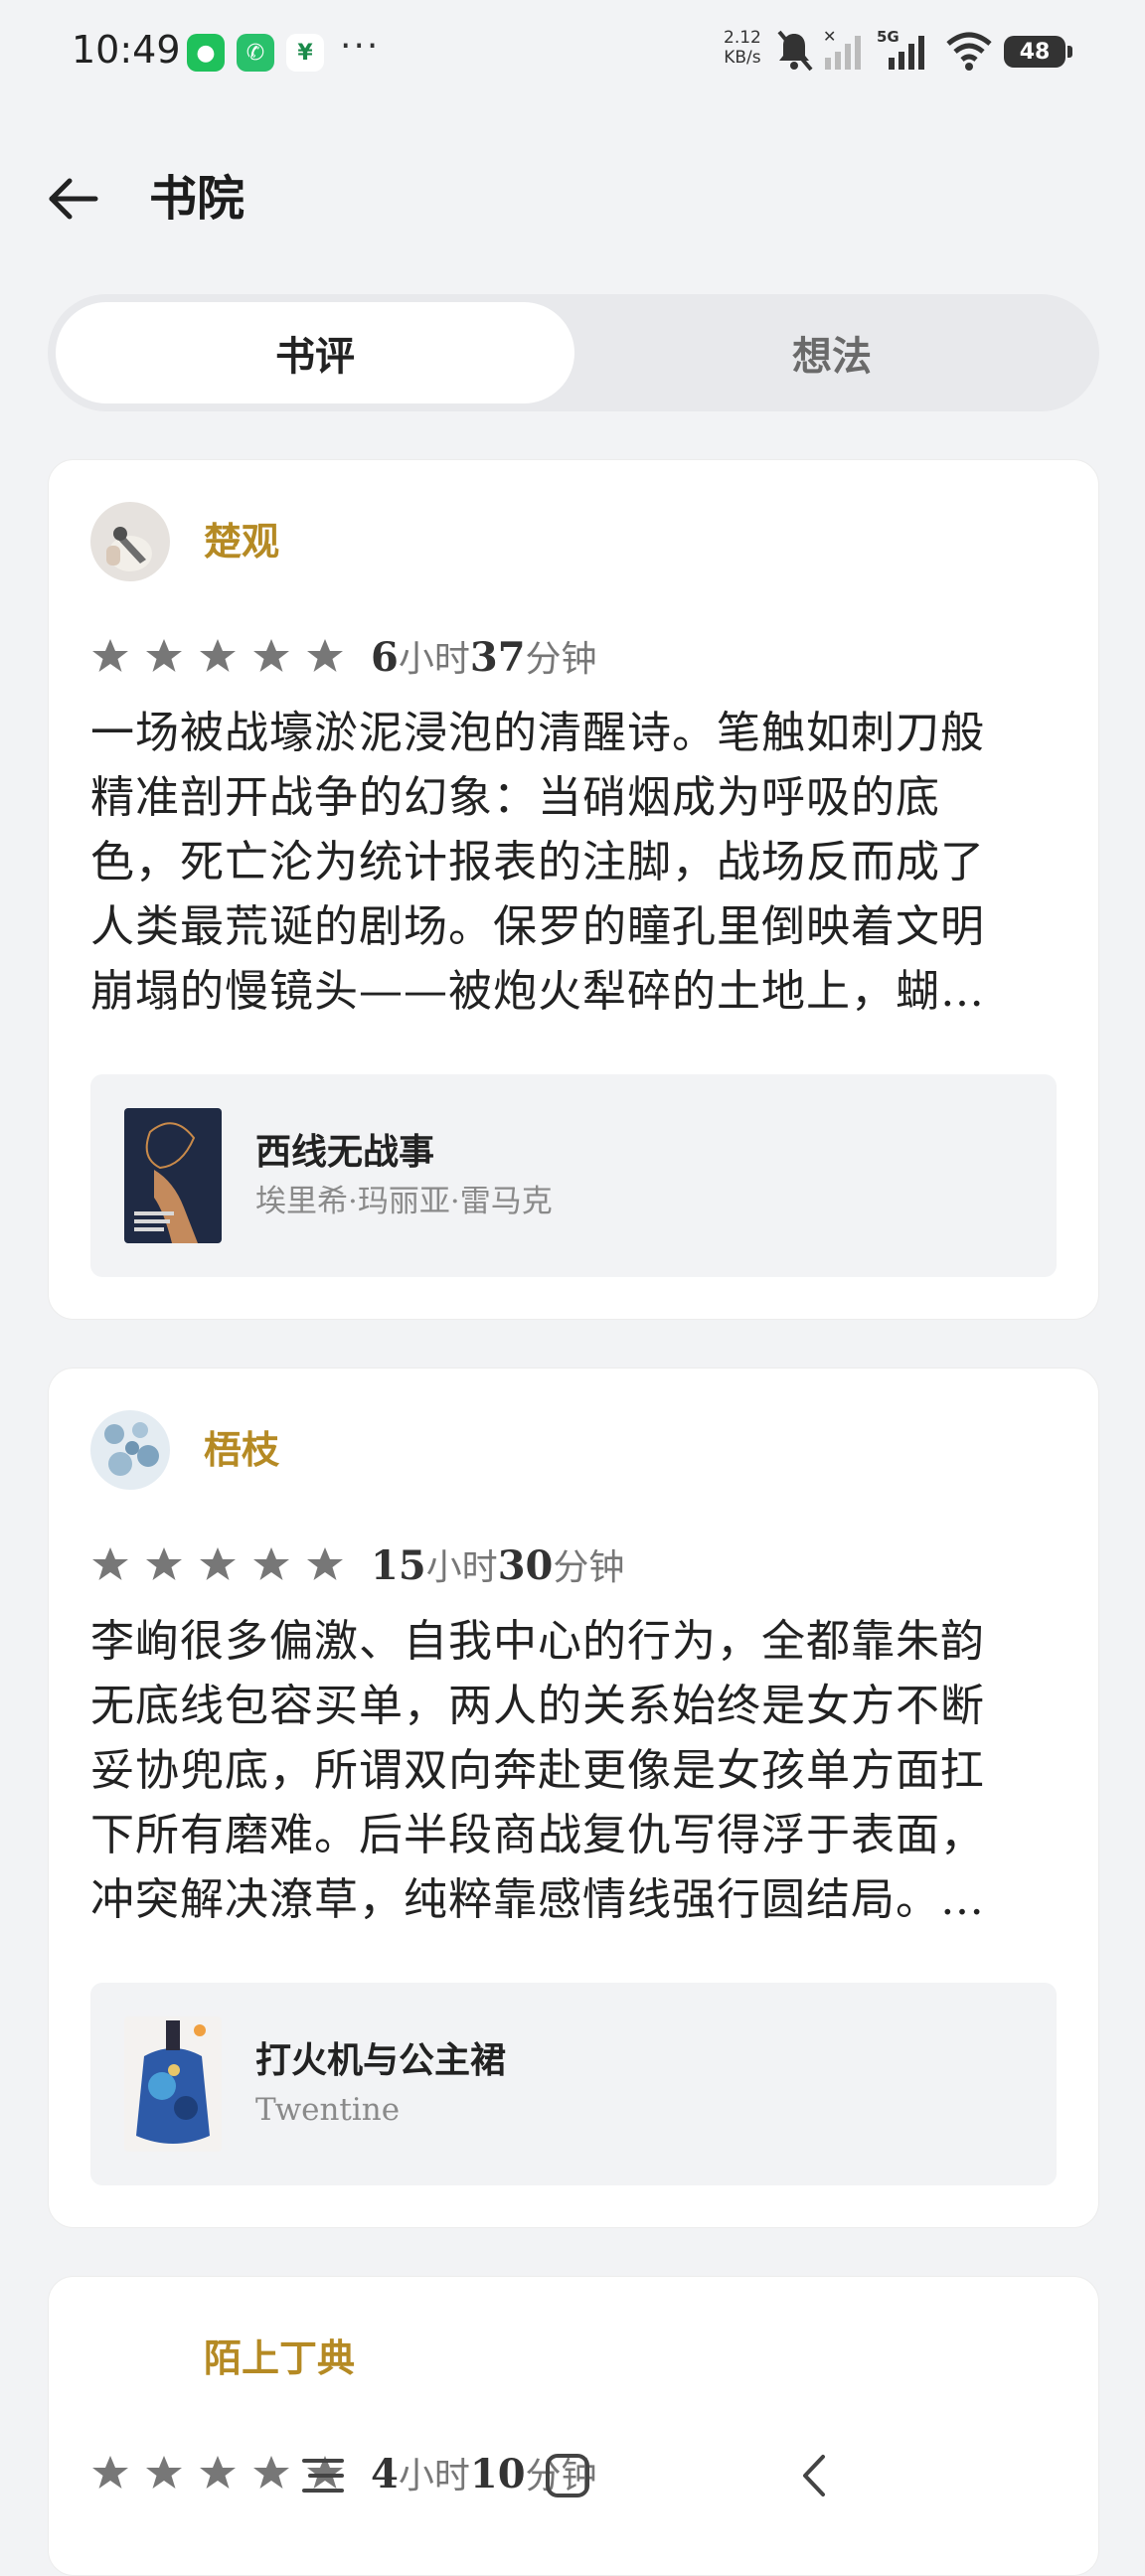  What do you see at coordinates (888, 37) in the screenshot?
I see `svg-text: 5G` at bounding box center [888, 37].